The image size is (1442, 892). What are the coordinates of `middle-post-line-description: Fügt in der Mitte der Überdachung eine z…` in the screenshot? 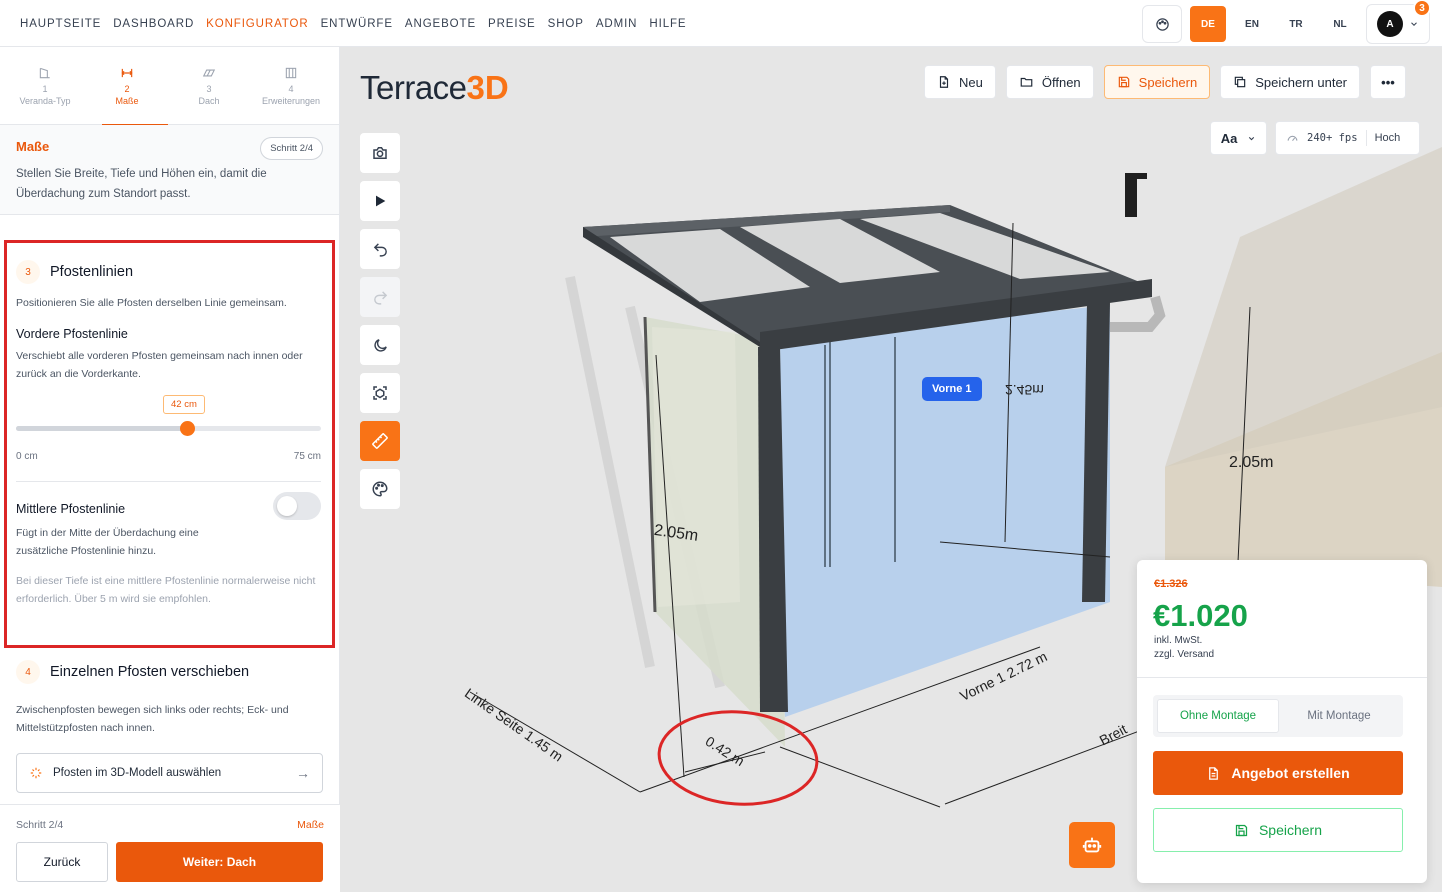 It's located at (107, 542).